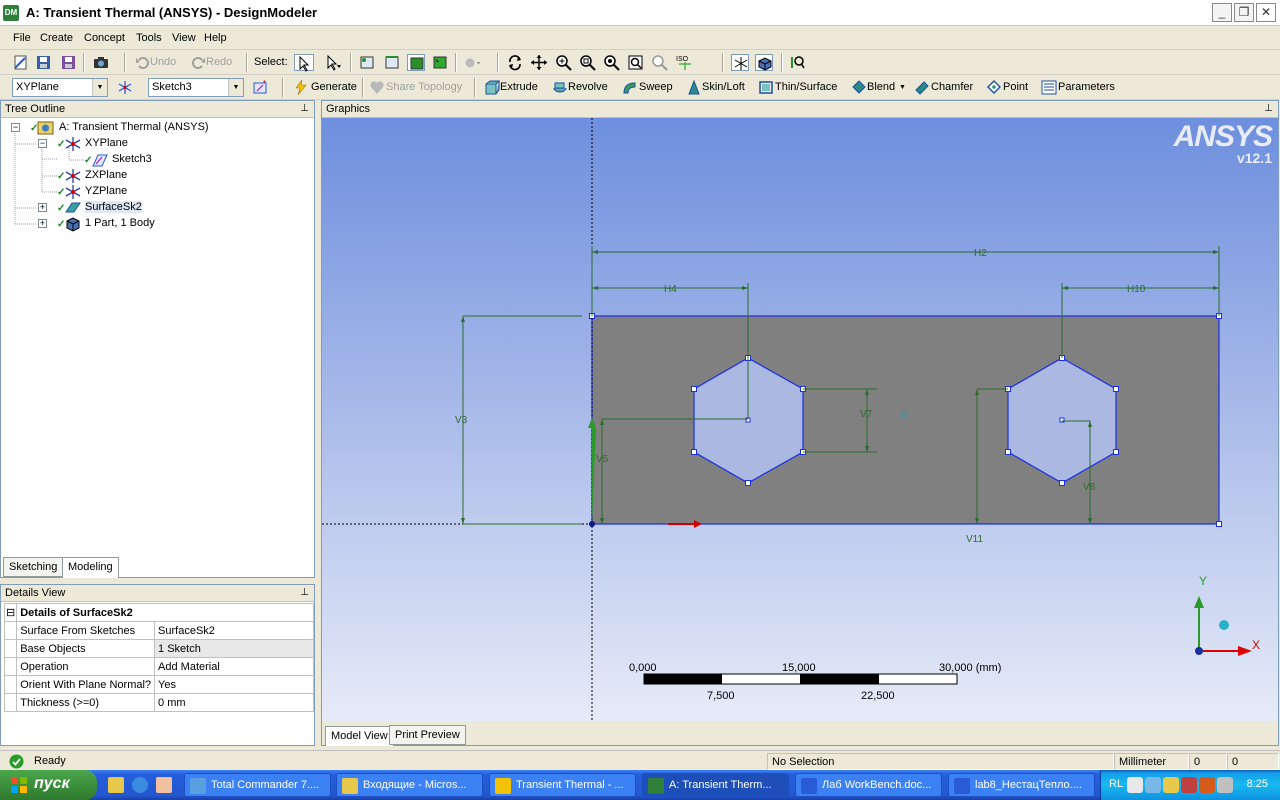 This screenshot has width=1280, height=800. I want to click on edge-filter-icon, so click(392, 62).